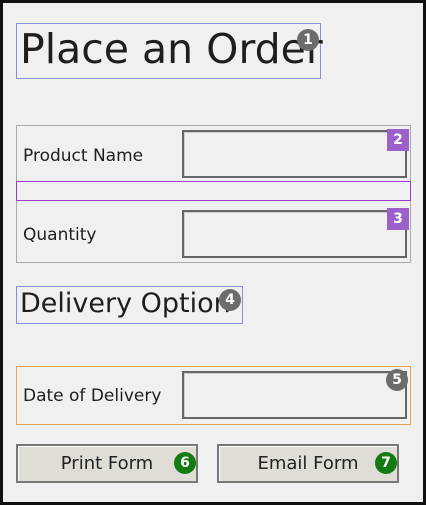  Describe the element at coordinates (83, 156) in the screenshot. I see `product-name-label: Product Name` at that location.